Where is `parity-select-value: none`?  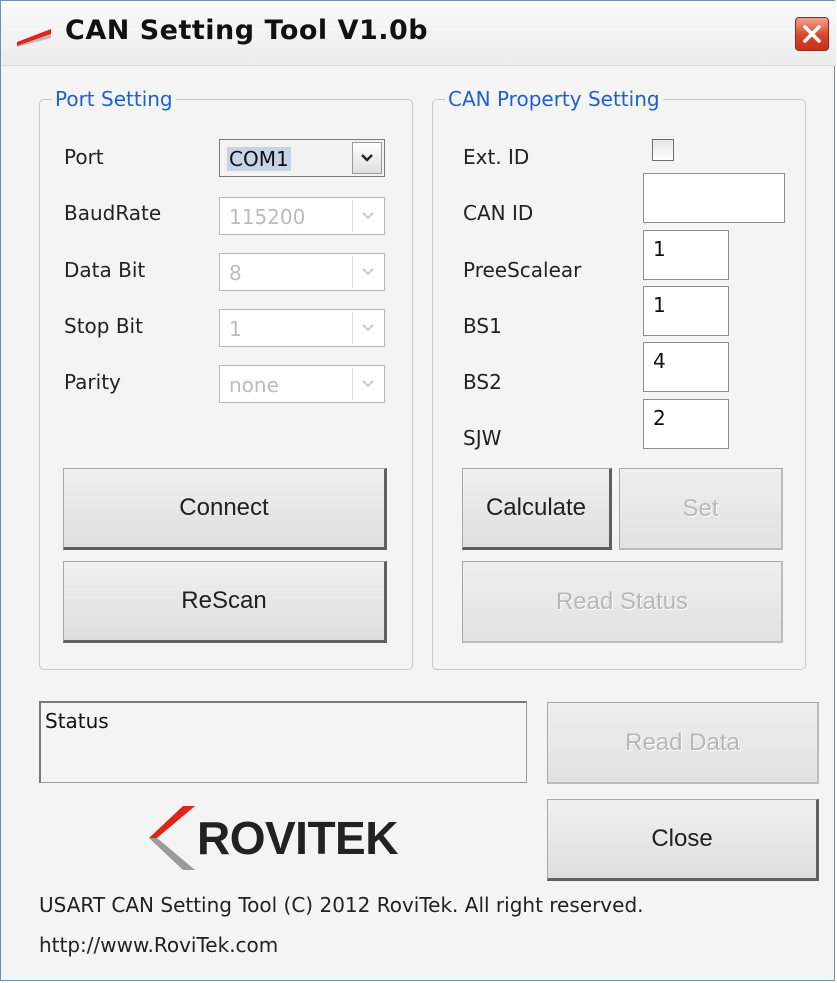 parity-select-value: none is located at coordinates (254, 385).